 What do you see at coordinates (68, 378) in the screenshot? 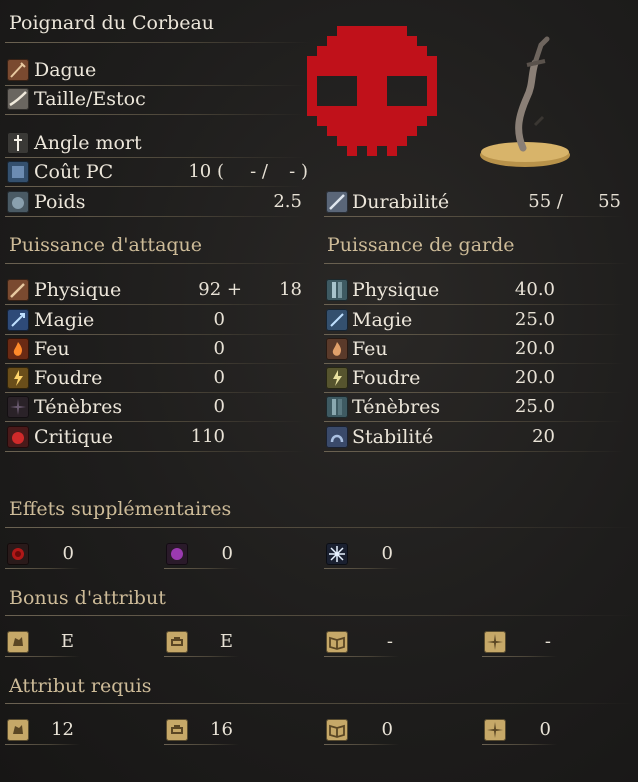
I see `attack-label: Foudre` at bounding box center [68, 378].